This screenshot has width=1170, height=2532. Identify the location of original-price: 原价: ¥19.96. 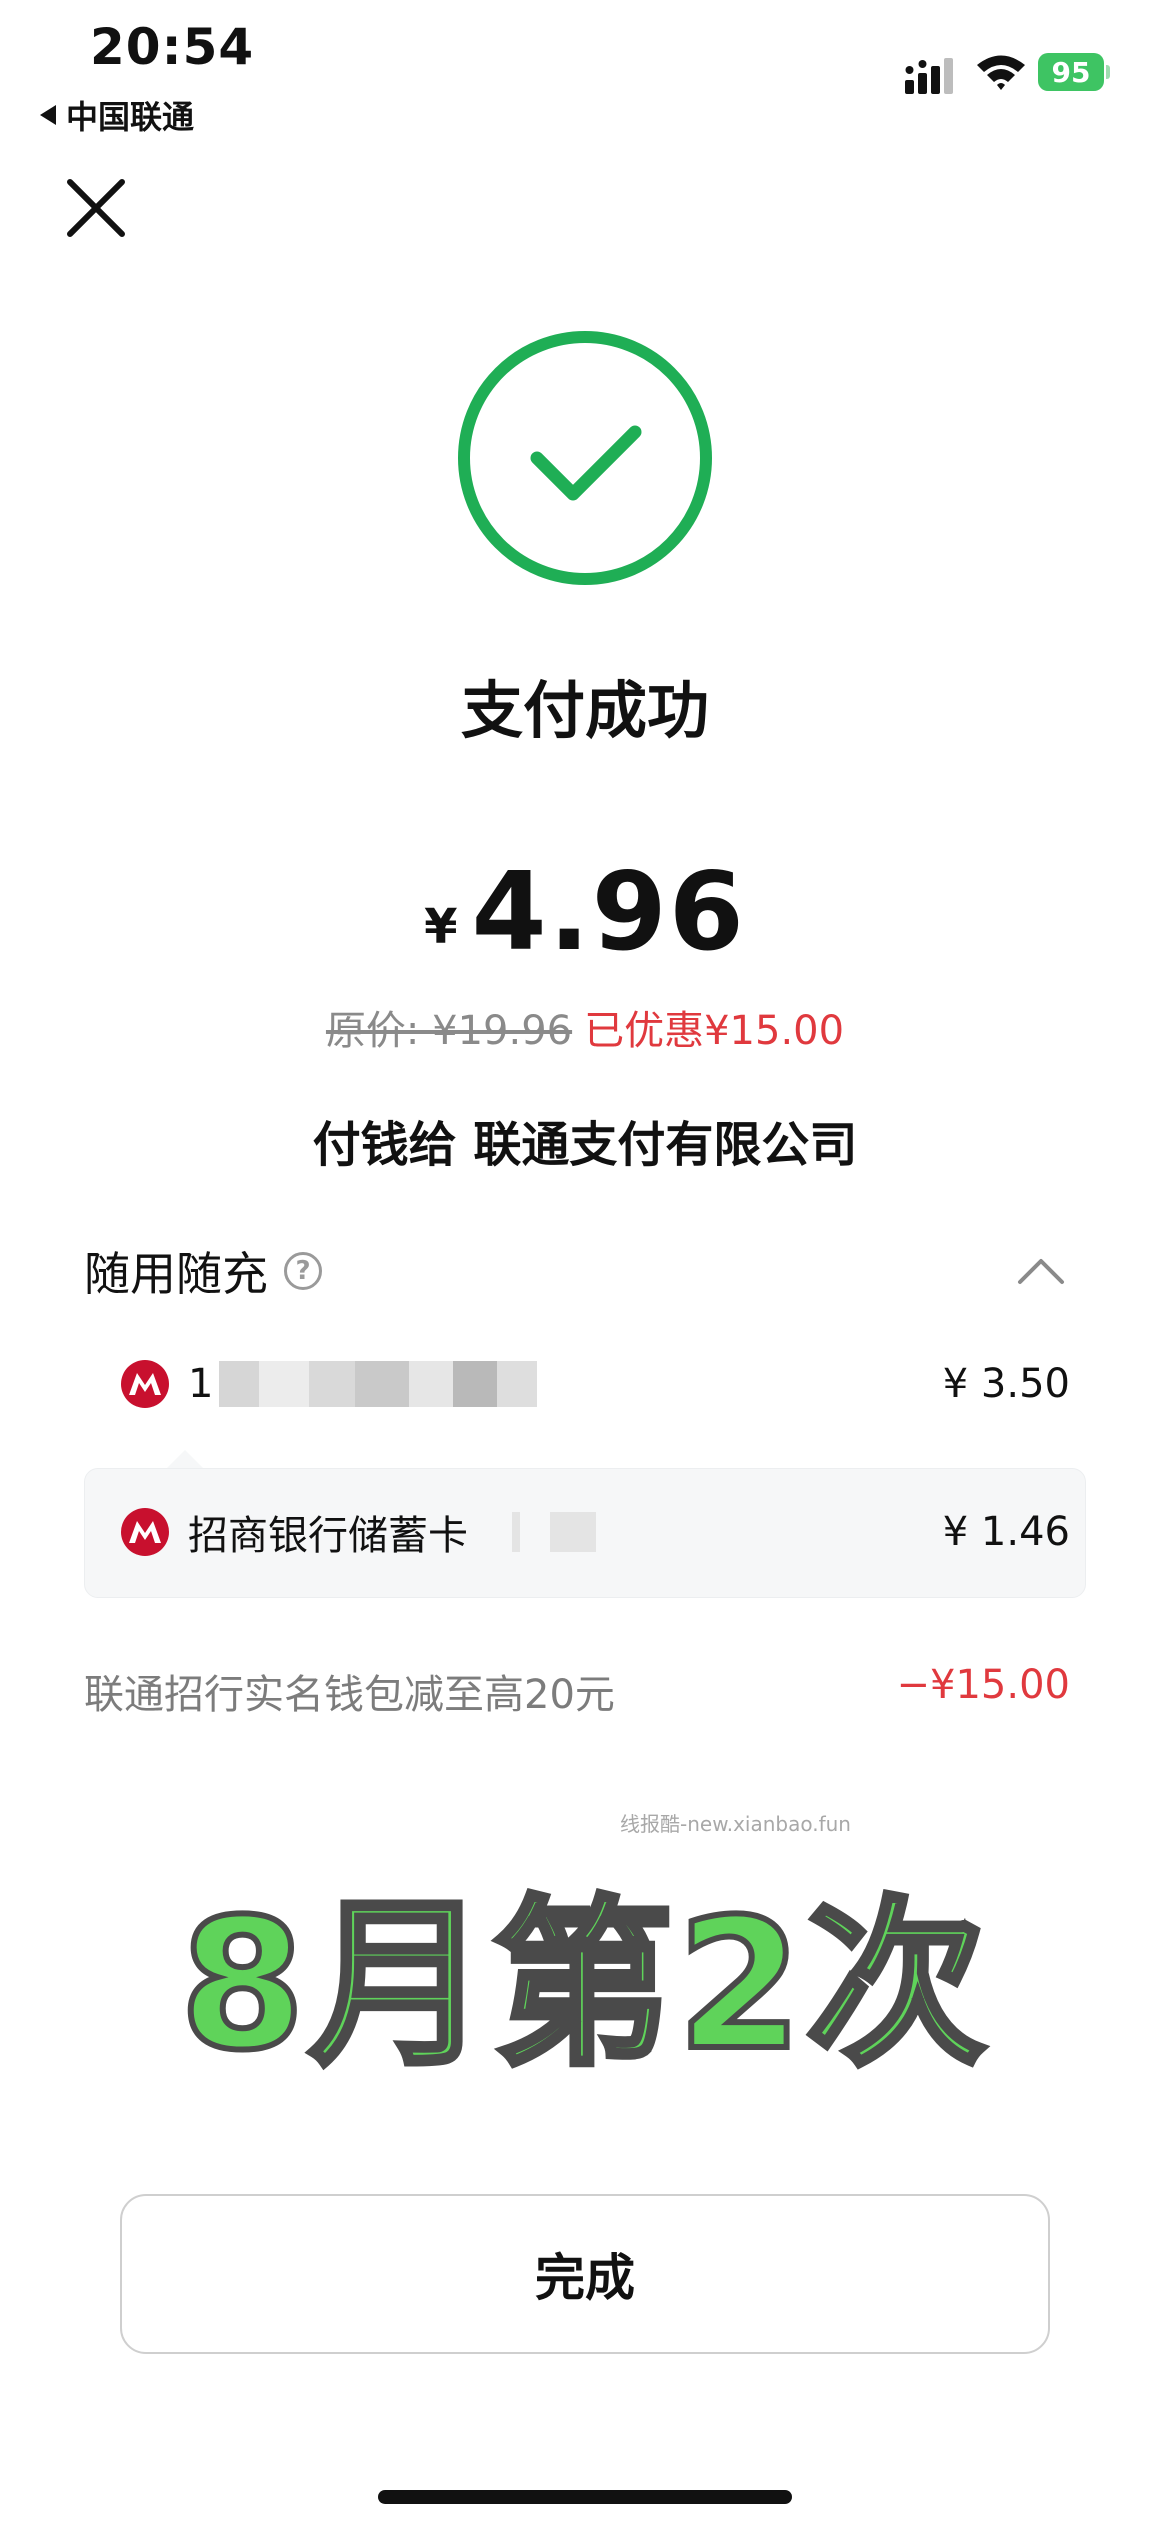
(449, 1031).